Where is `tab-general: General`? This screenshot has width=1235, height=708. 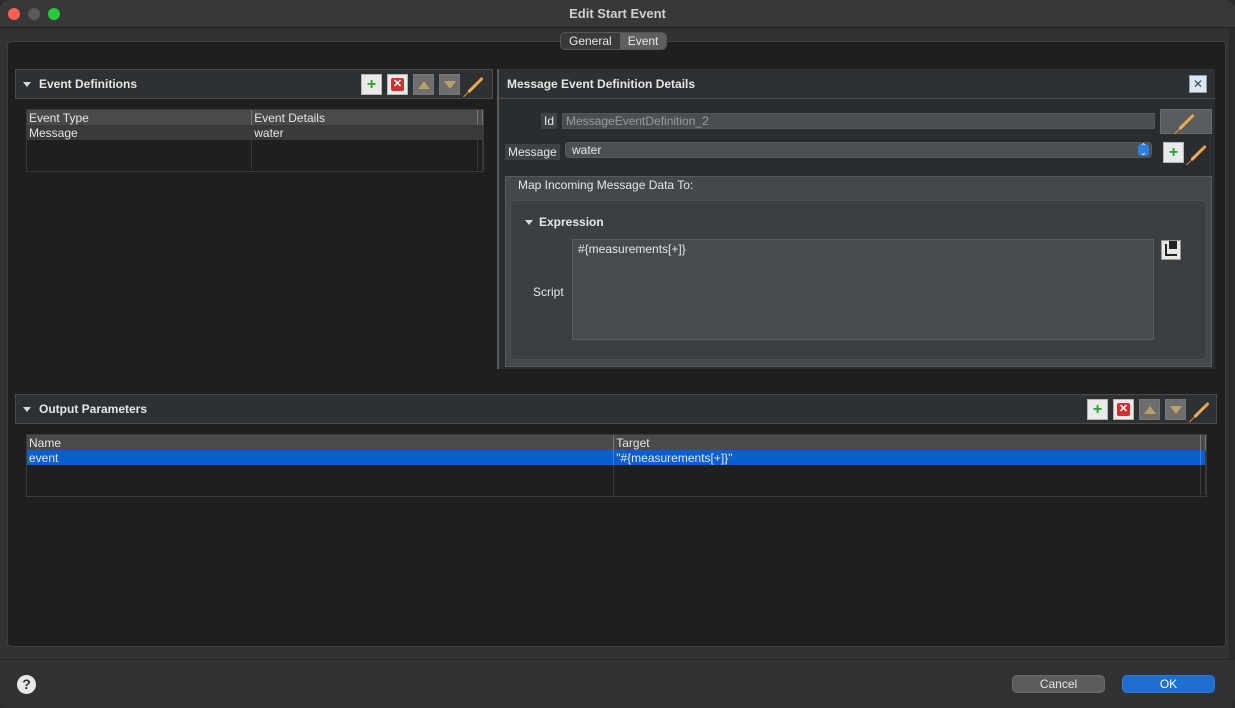 tab-general: General is located at coordinates (590, 41).